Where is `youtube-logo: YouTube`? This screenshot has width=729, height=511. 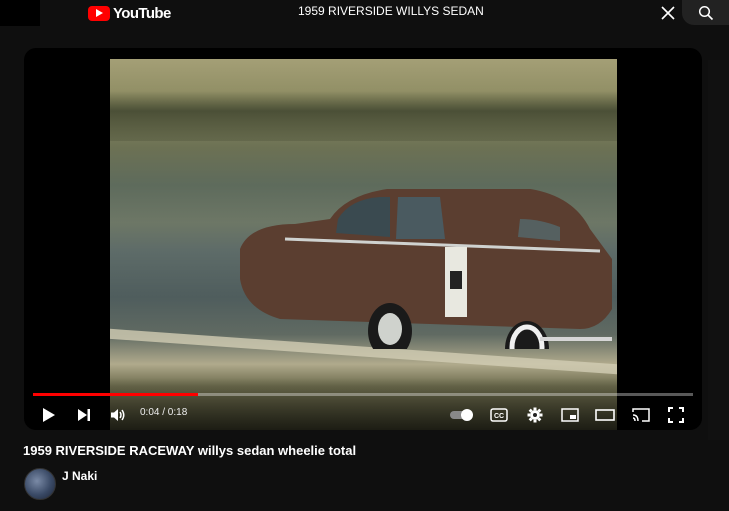
youtube-logo: YouTube is located at coordinates (129, 13).